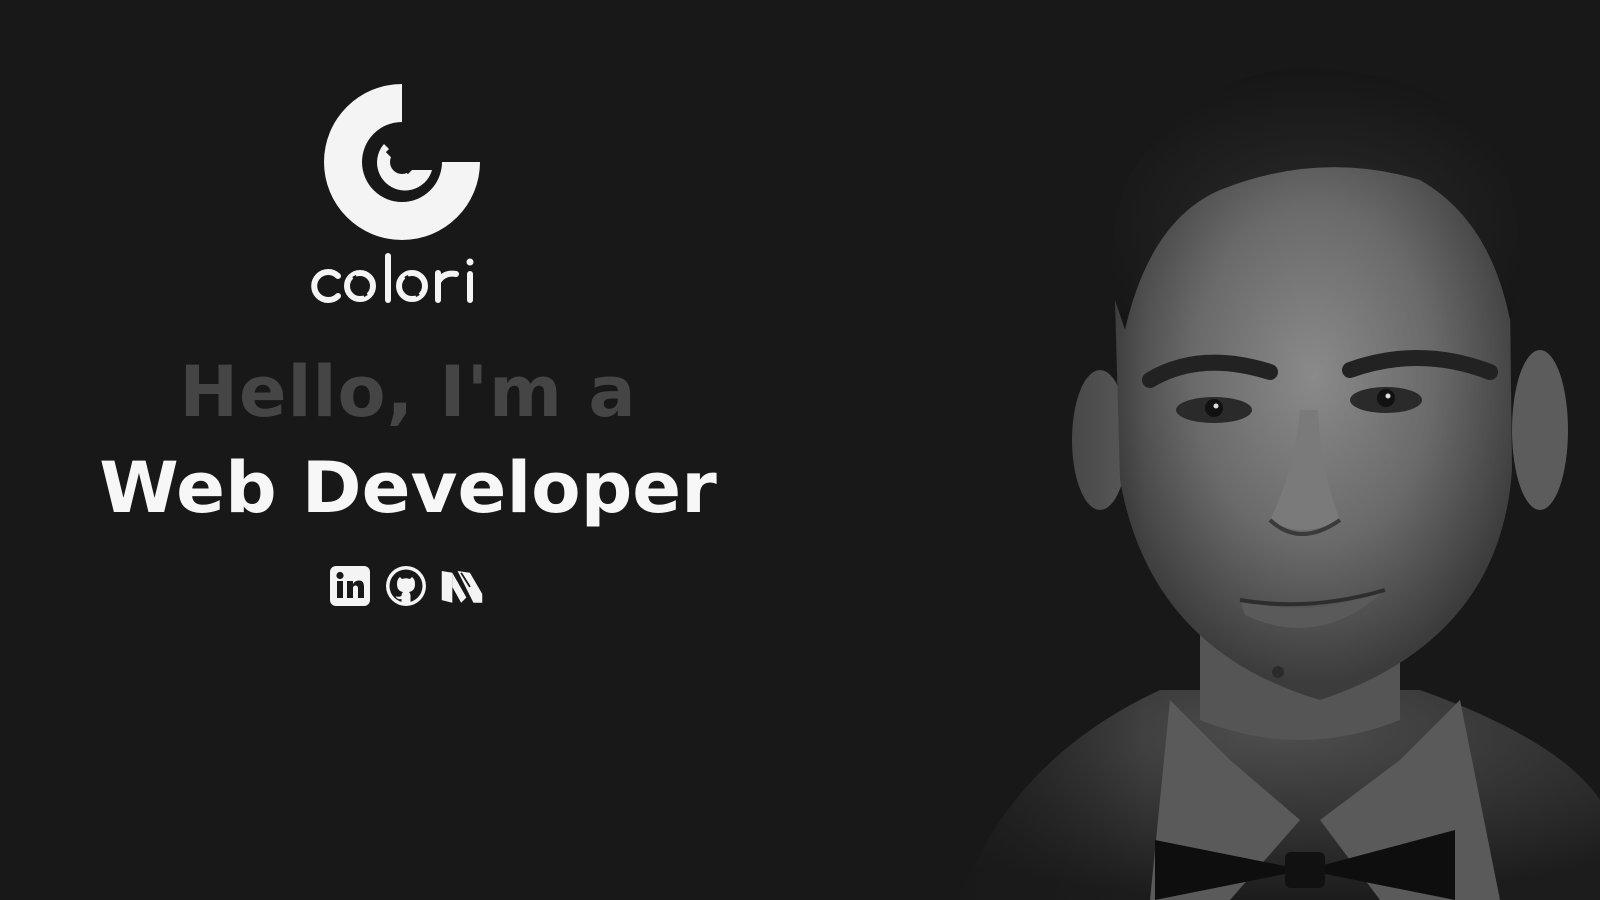  I want to click on linkedin-link, so click(350, 586).